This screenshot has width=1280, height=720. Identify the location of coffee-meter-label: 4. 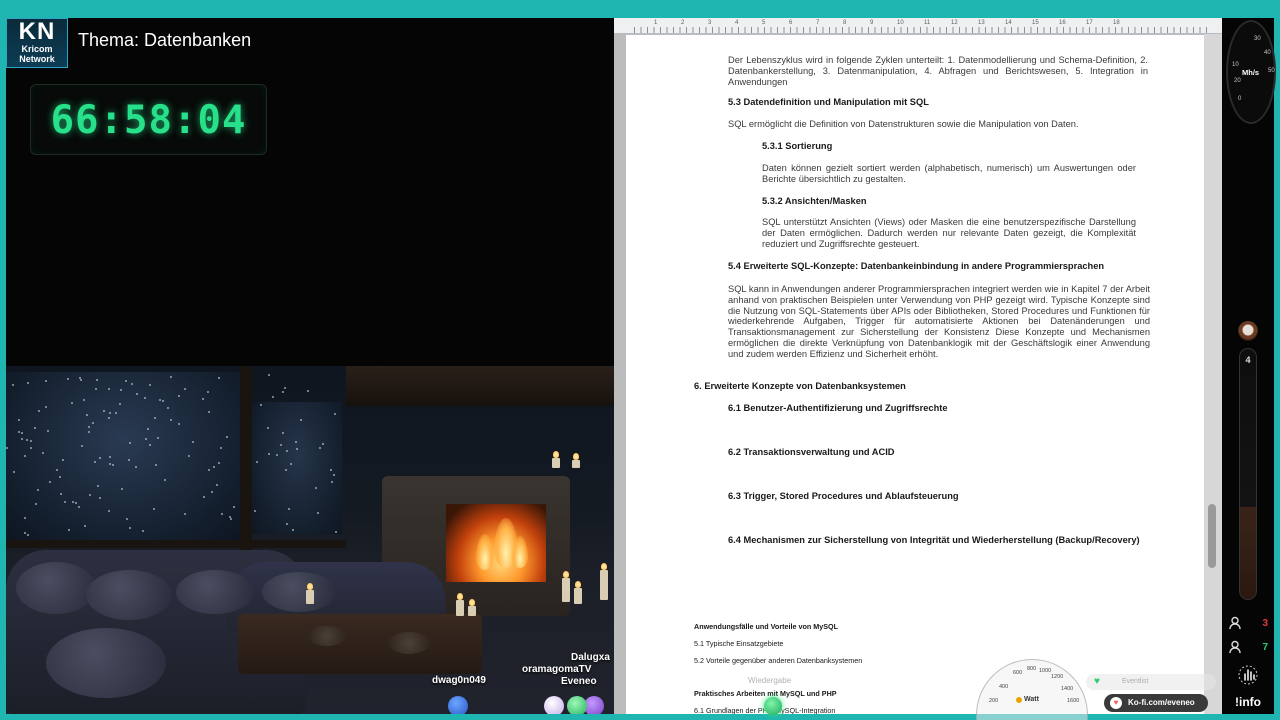
(1248, 360).